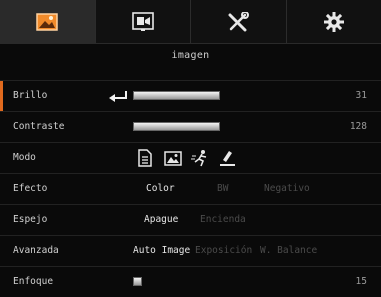 The image size is (381, 297). Describe the element at coordinates (190, 219) in the screenshot. I see `row-espejo: Espejo Apague Encienda` at that location.